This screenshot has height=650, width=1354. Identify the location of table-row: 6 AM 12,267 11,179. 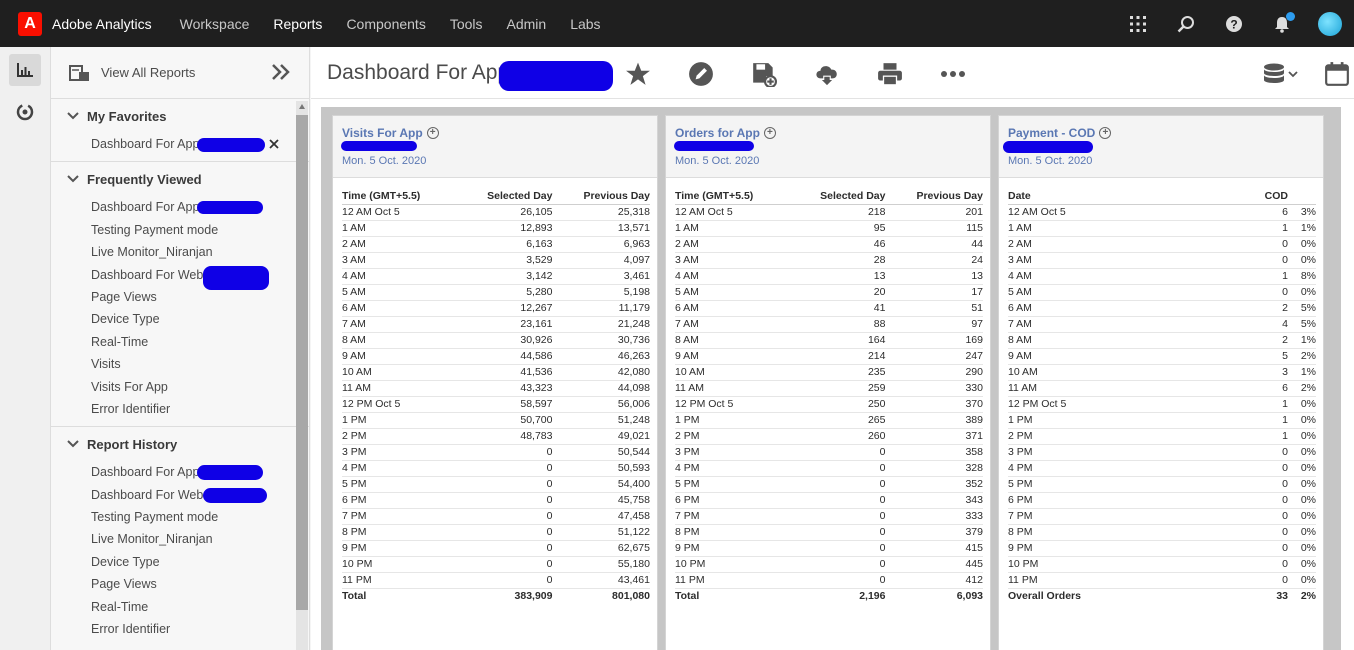
(496, 308).